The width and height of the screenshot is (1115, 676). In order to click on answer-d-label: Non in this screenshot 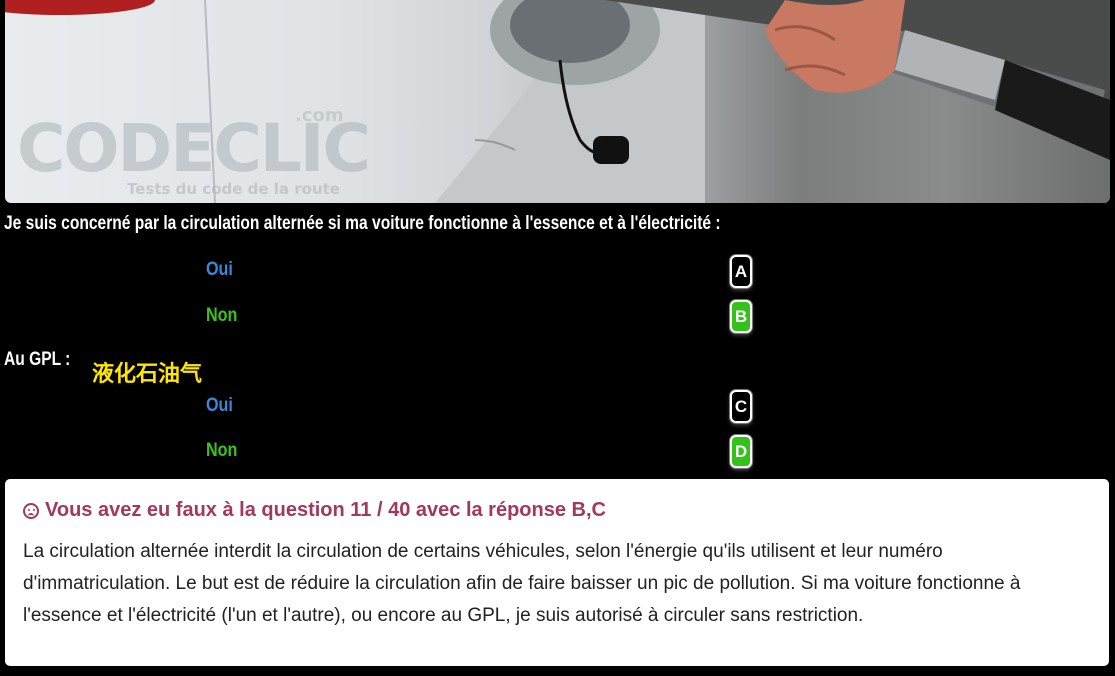, I will do `click(221, 451)`.